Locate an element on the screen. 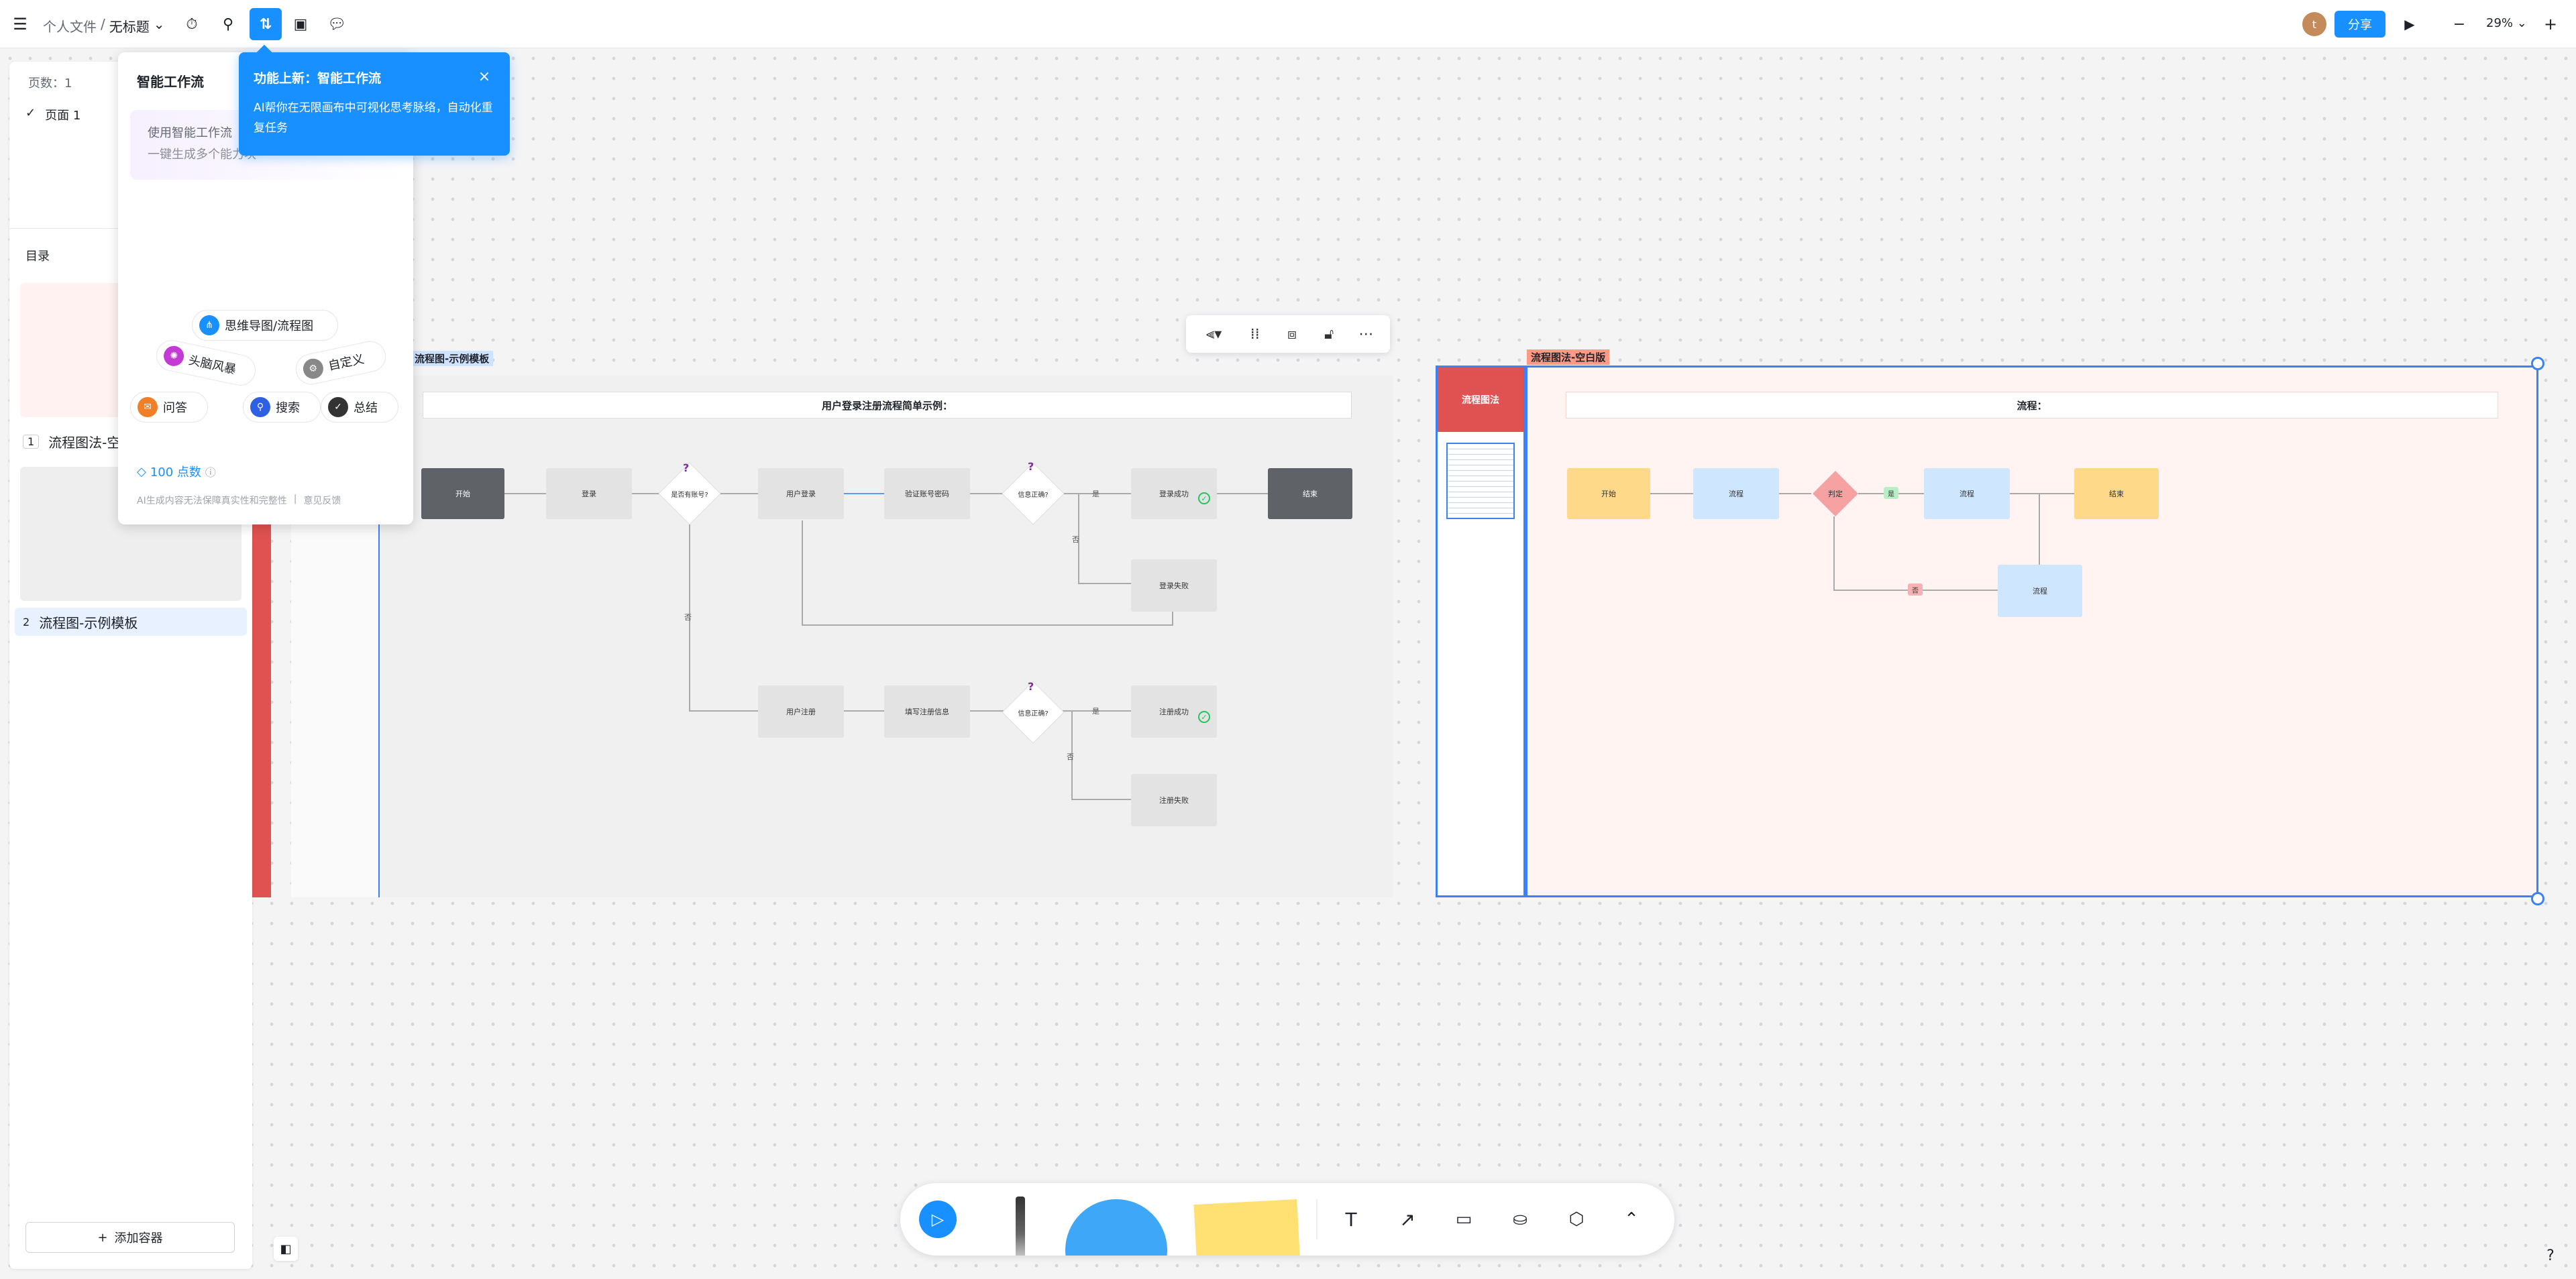 Image resolution: width=2576 pixels, height=1279 pixels. flow2-step1: 流程 is located at coordinates (1736, 494).